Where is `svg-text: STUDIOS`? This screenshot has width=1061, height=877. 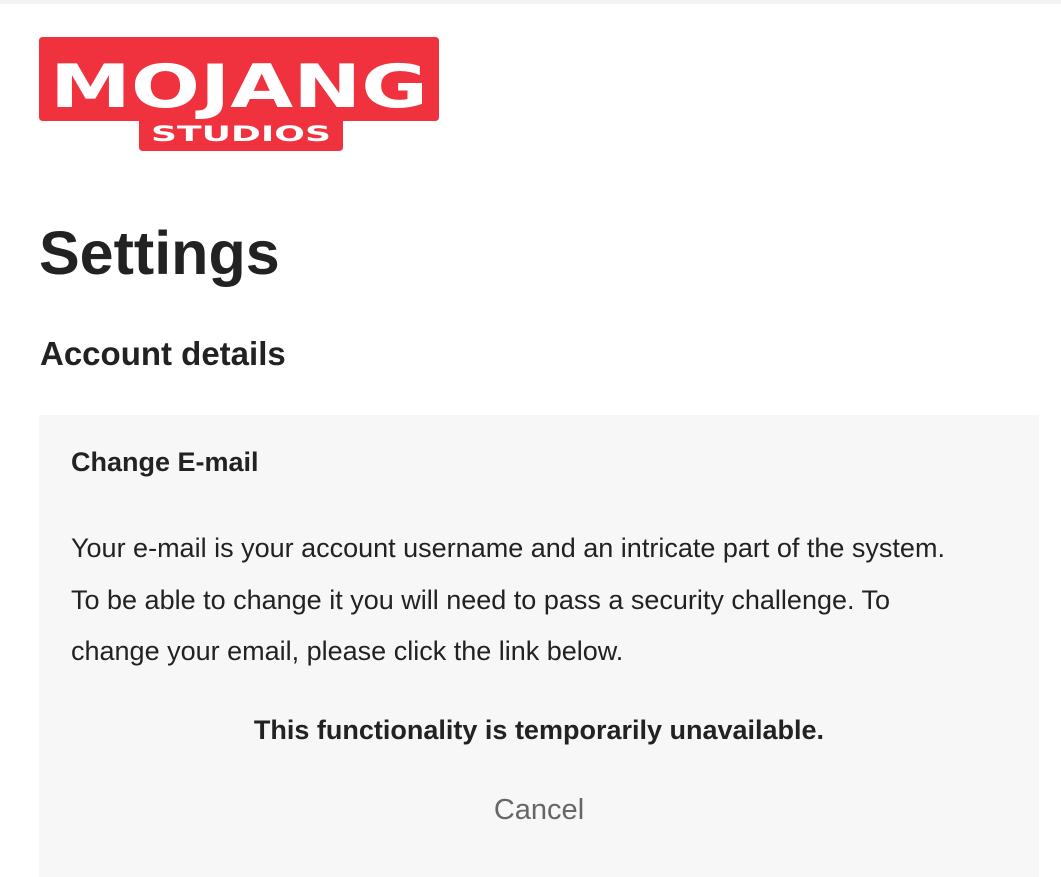
svg-text: STUDIOS is located at coordinates (241, 134).